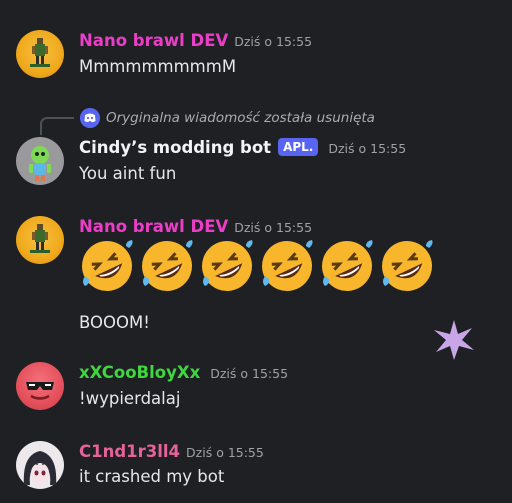 The width and height of the screenshot is (512, 503). I want to click on message-header: xXCooBloyXx Dziś o 15:55, so click(183, 373).